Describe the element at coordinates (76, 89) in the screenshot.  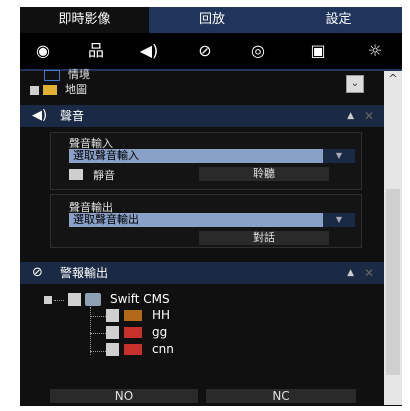
I see `tree-item-label: 地圖` at that location.